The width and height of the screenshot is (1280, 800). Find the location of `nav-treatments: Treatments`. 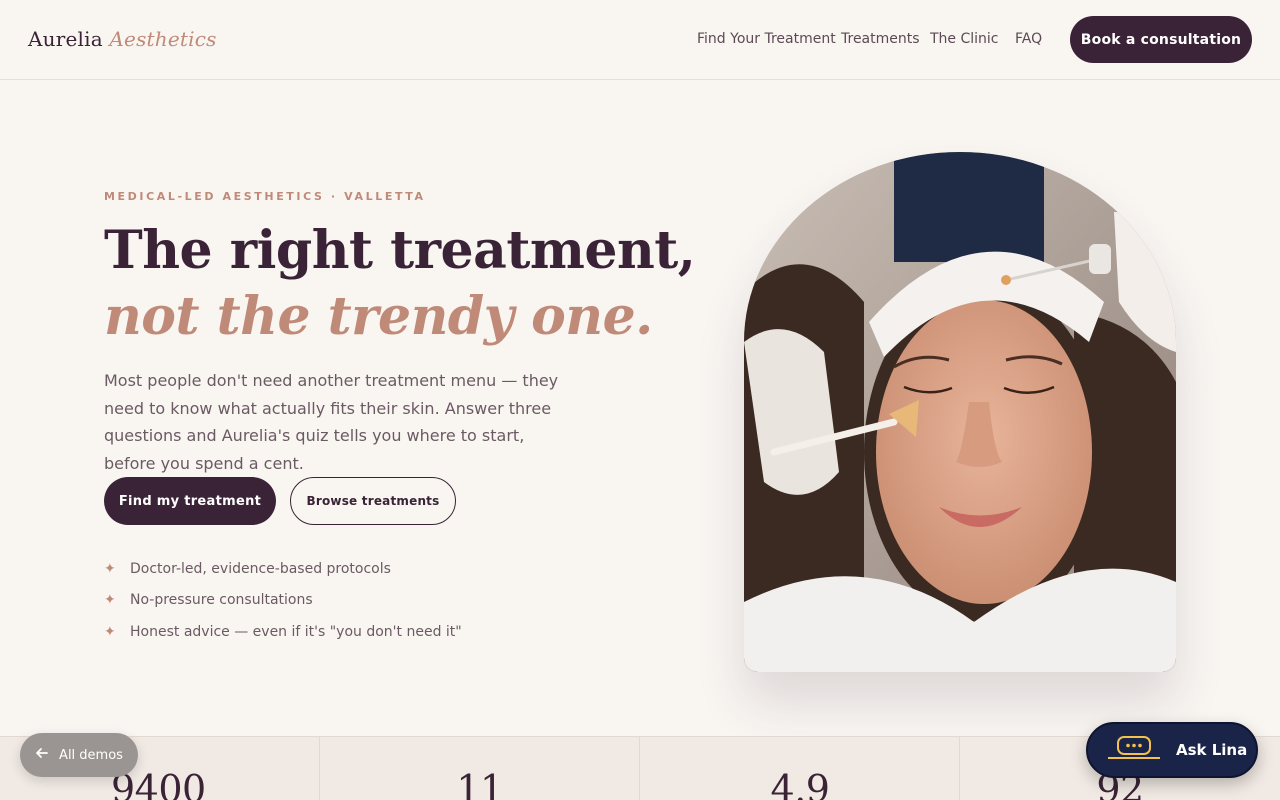

nav-treatments: Treatments is located at coordinates (880, 39).